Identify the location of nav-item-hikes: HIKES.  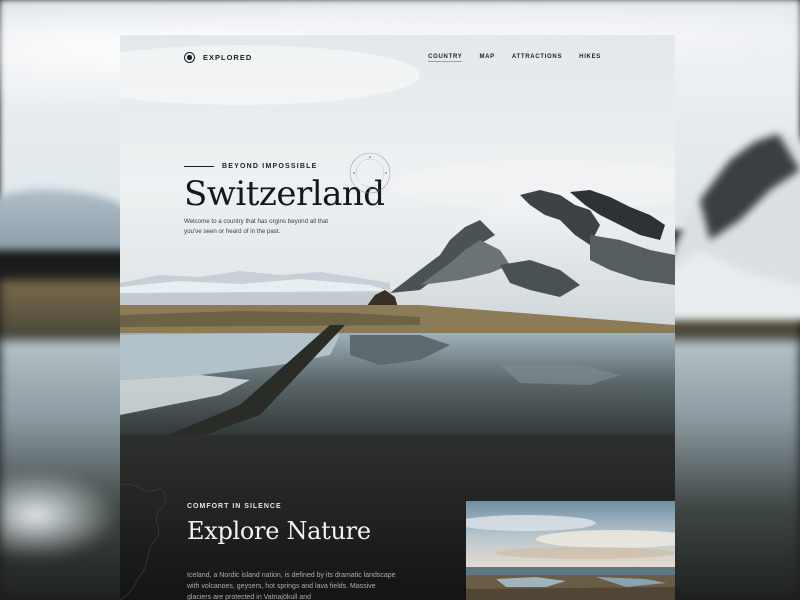
(590, 58).